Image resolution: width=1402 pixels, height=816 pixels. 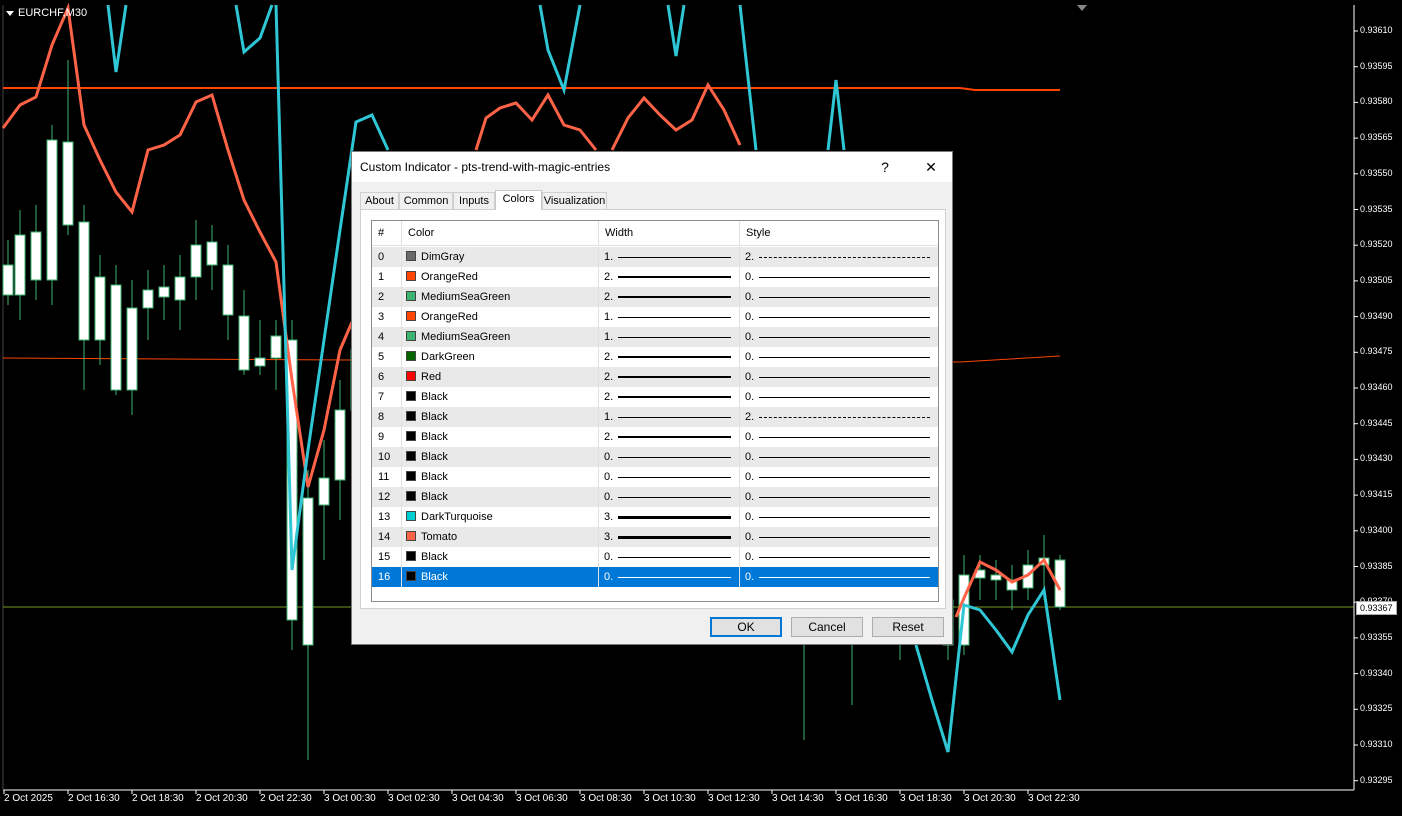 What do you see at coordinates (500, 233) in the screenshot?
I see `column-header-color: Color` at bounding box center [500, 233].